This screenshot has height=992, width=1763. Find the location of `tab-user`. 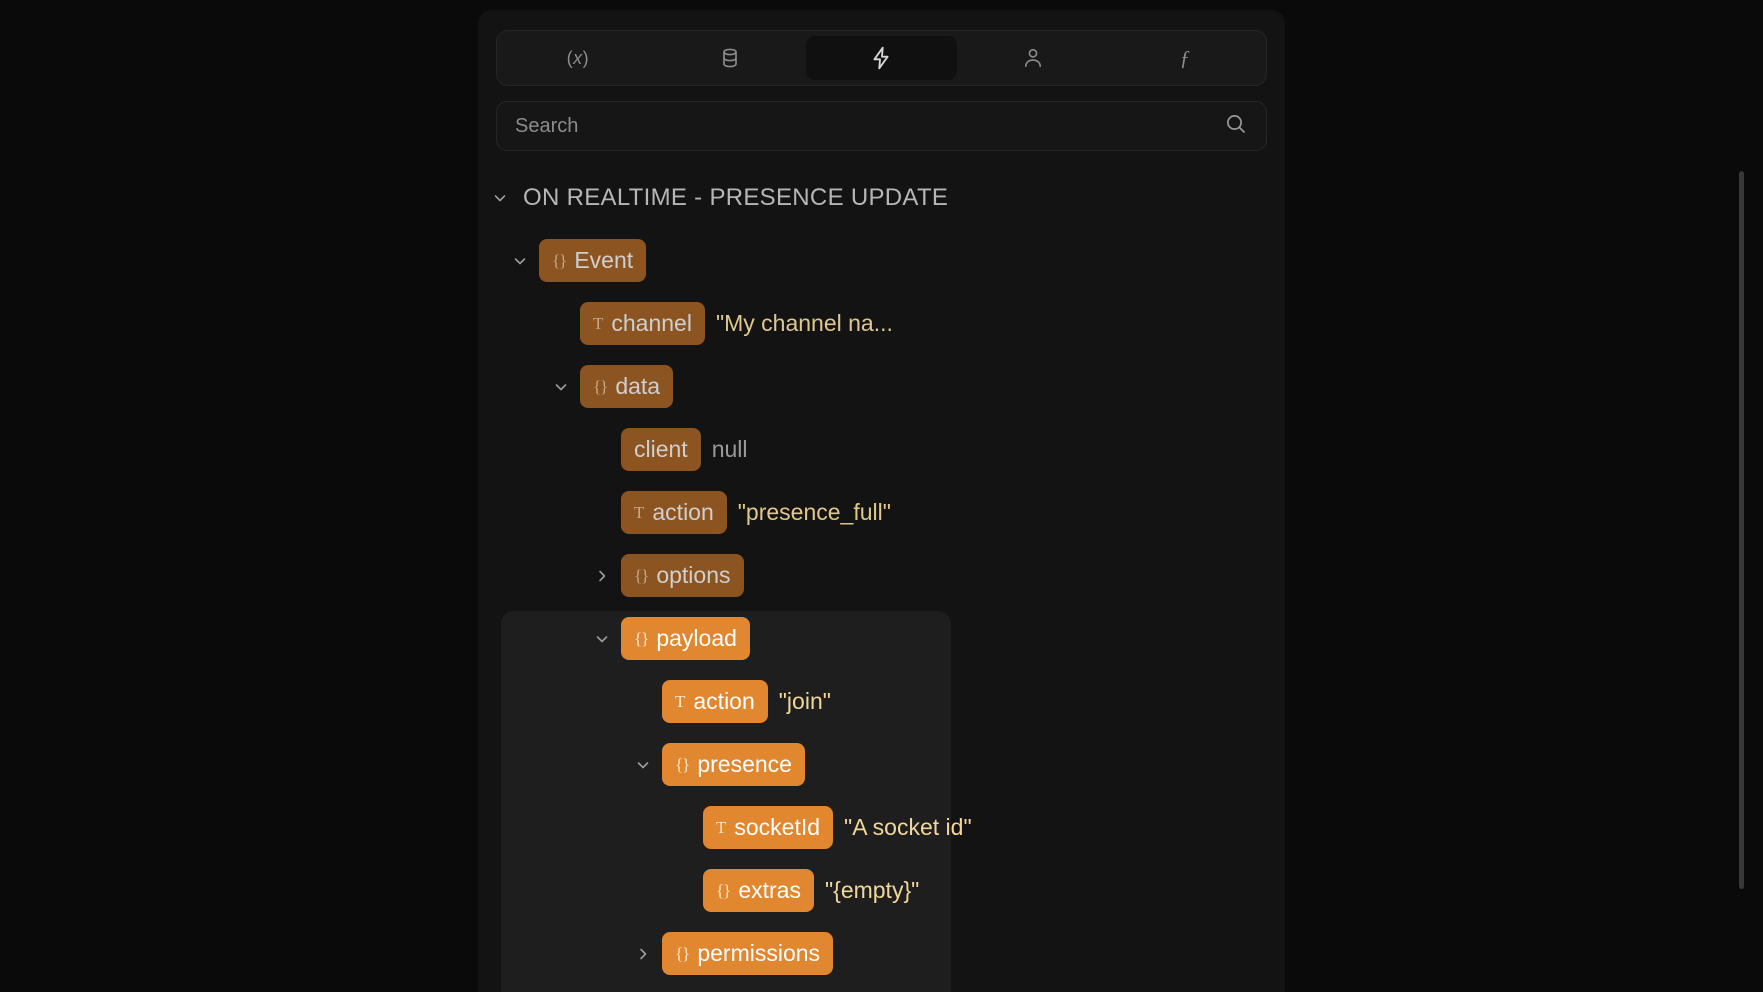

tab-user is located at coordinates (1033, 58).